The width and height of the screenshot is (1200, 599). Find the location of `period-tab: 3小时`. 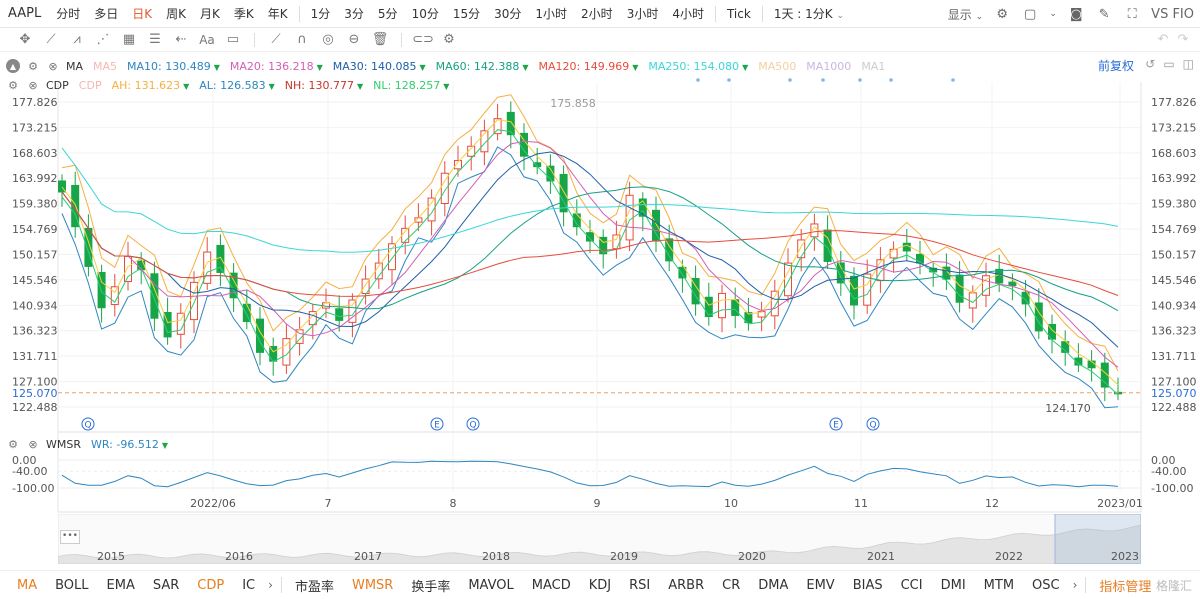

period-tab: 3小时 is located at coordinates (643, 13).